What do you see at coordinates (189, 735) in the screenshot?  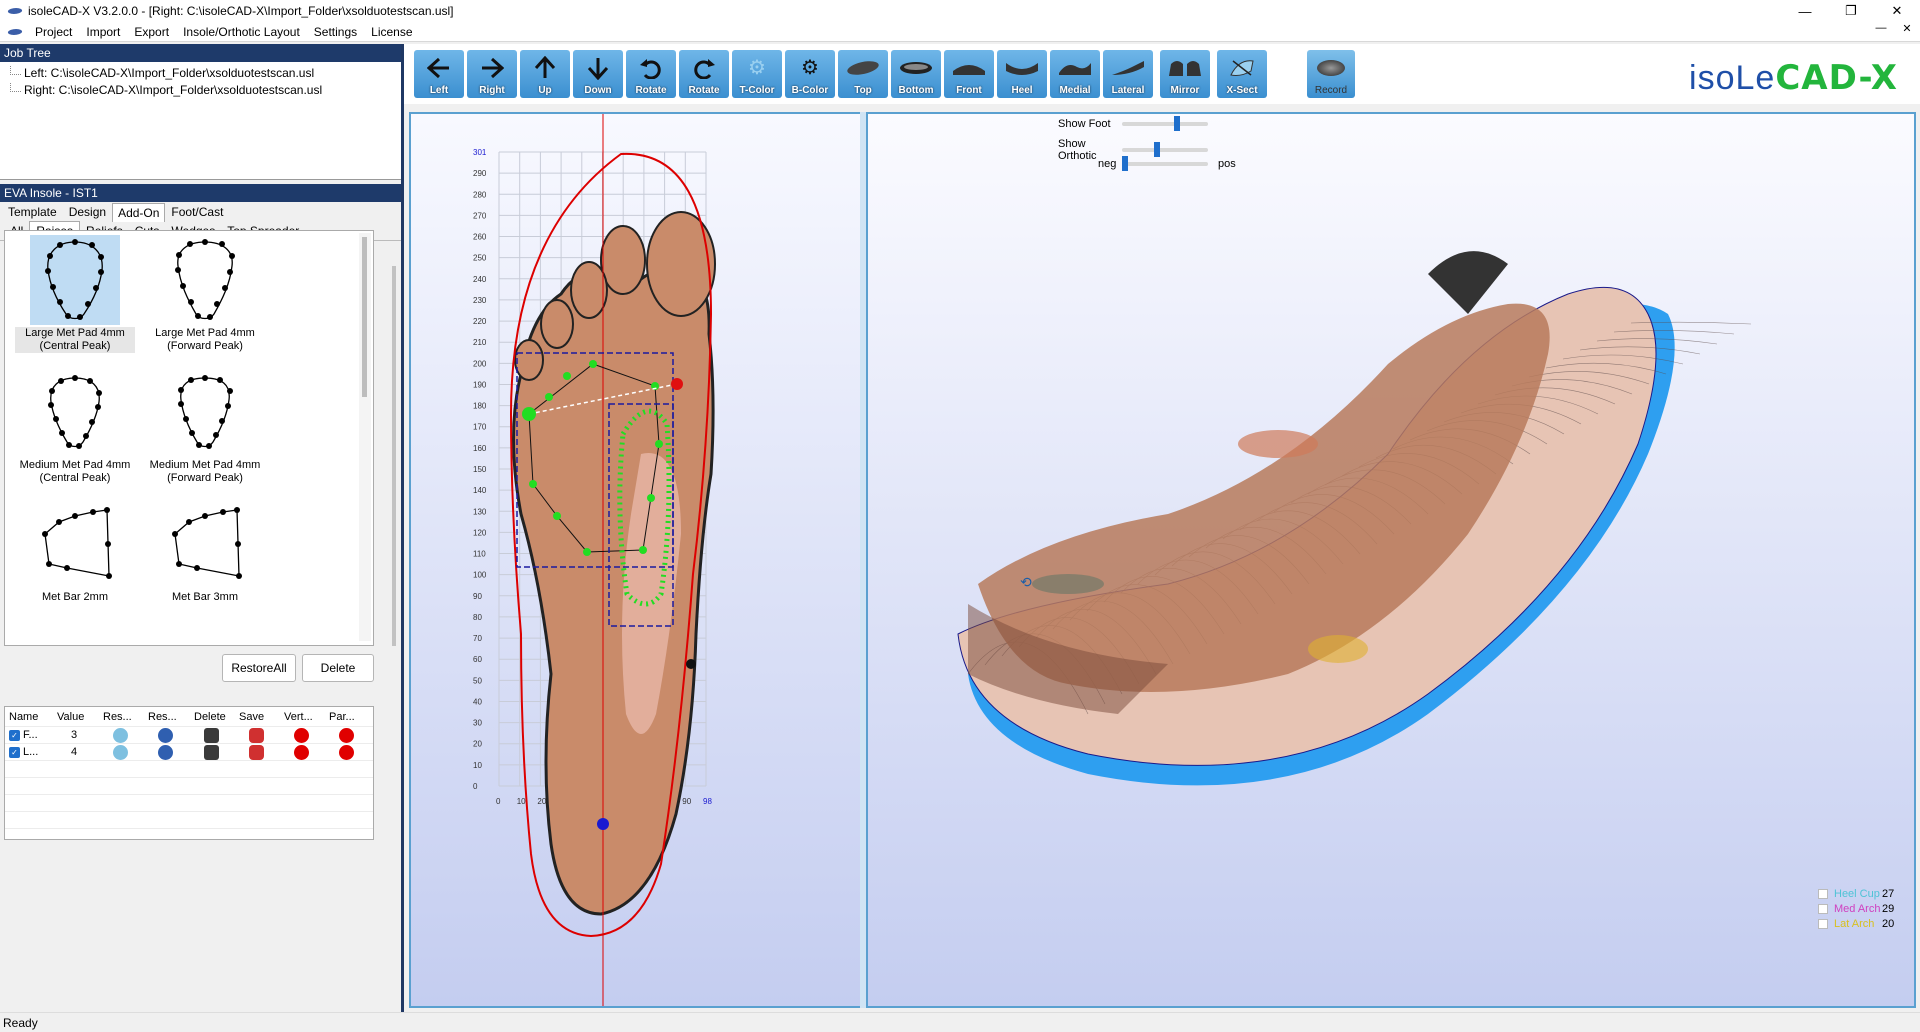 I see `table-row: ✓ F... 3` at bounding box center [189, 735].